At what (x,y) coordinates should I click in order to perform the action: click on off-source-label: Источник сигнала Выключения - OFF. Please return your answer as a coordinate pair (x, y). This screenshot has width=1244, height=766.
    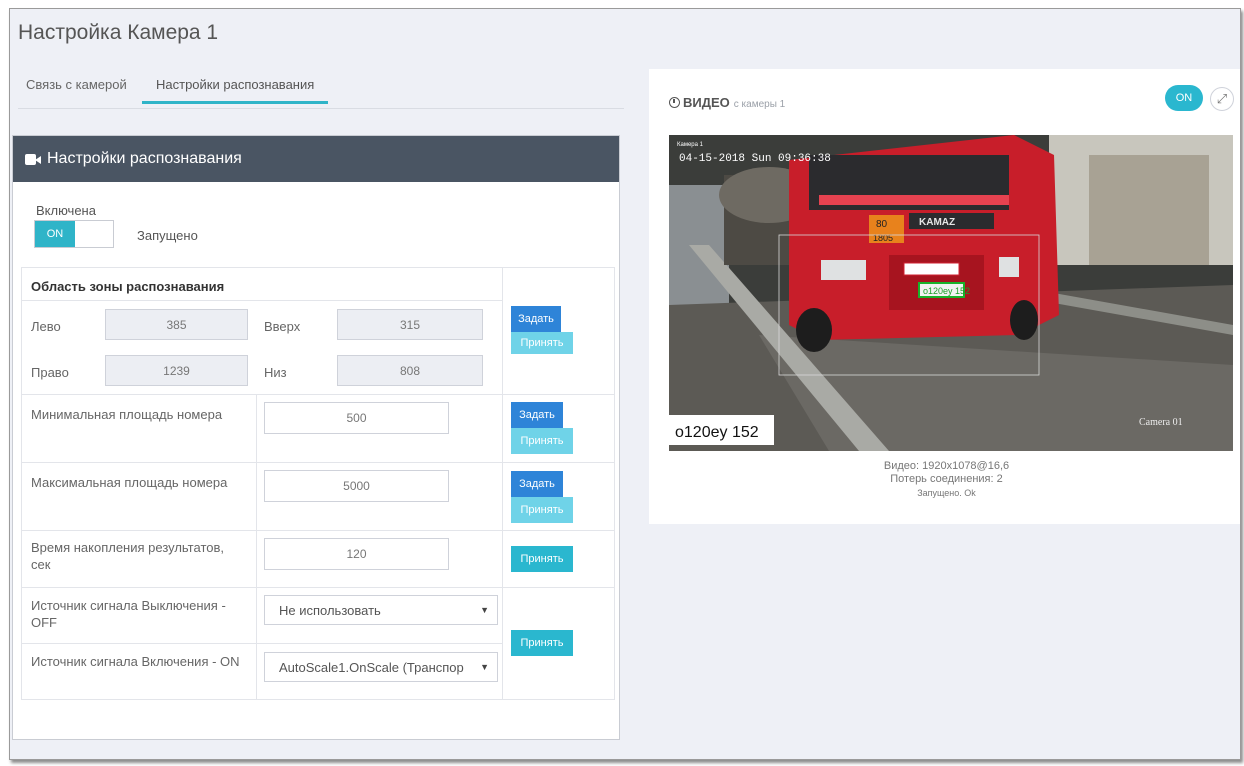
    Looking at the image, I should click on (128, 614).